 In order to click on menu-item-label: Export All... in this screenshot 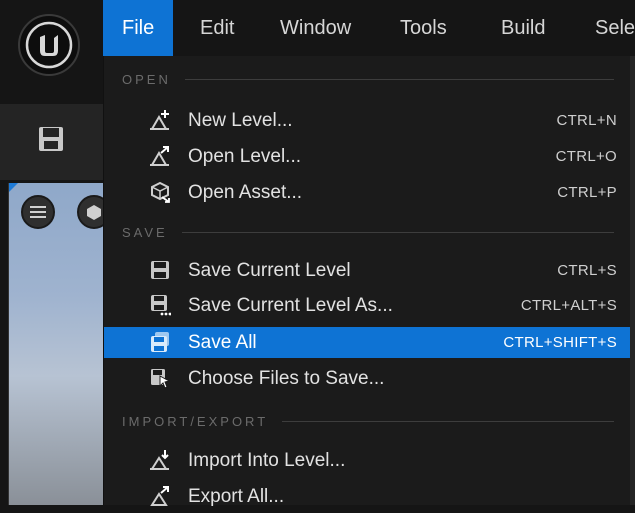, I will do `click(236, 496)`.